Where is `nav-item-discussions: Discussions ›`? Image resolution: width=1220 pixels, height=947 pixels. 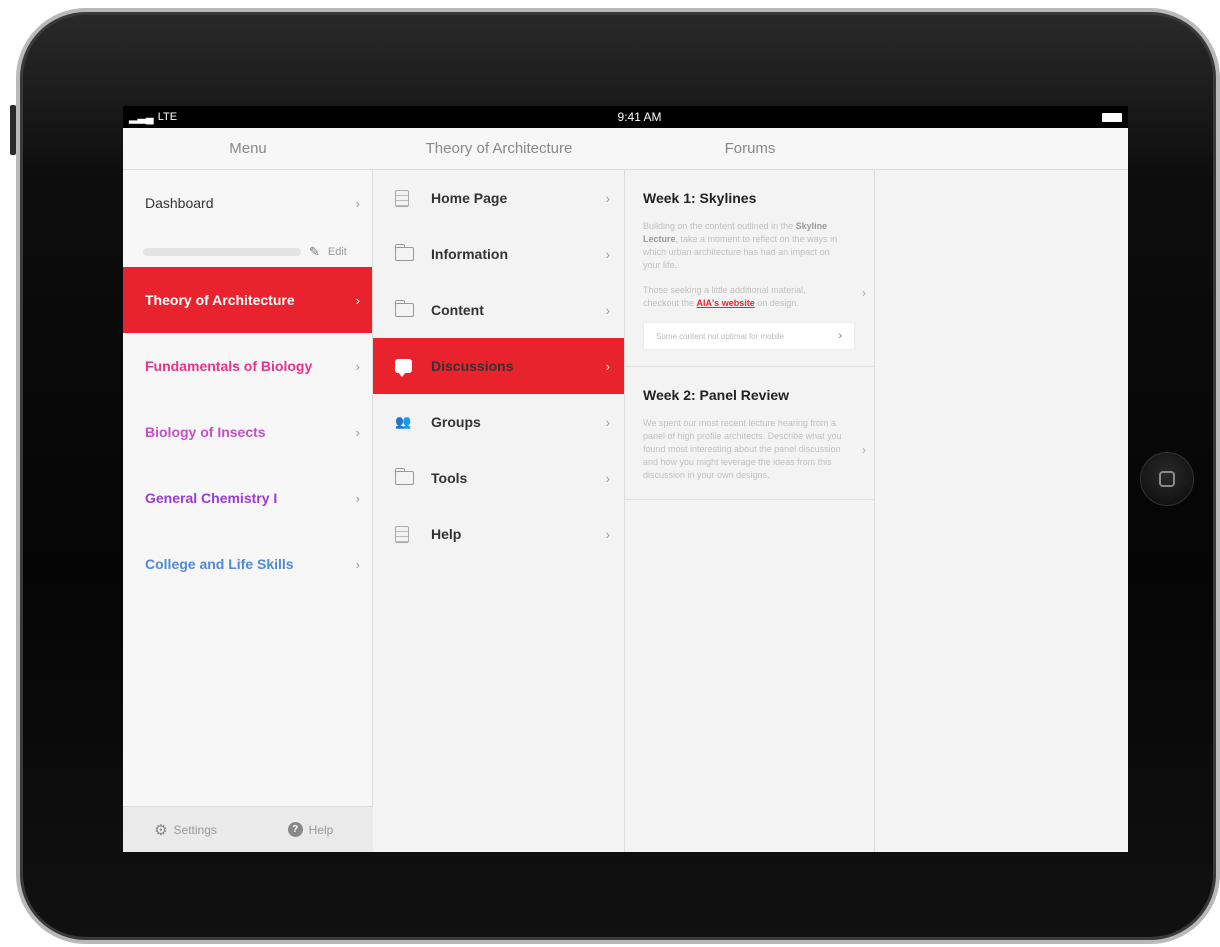 nav-item-discussions: Discussions › is located at coordinates (498, 366).